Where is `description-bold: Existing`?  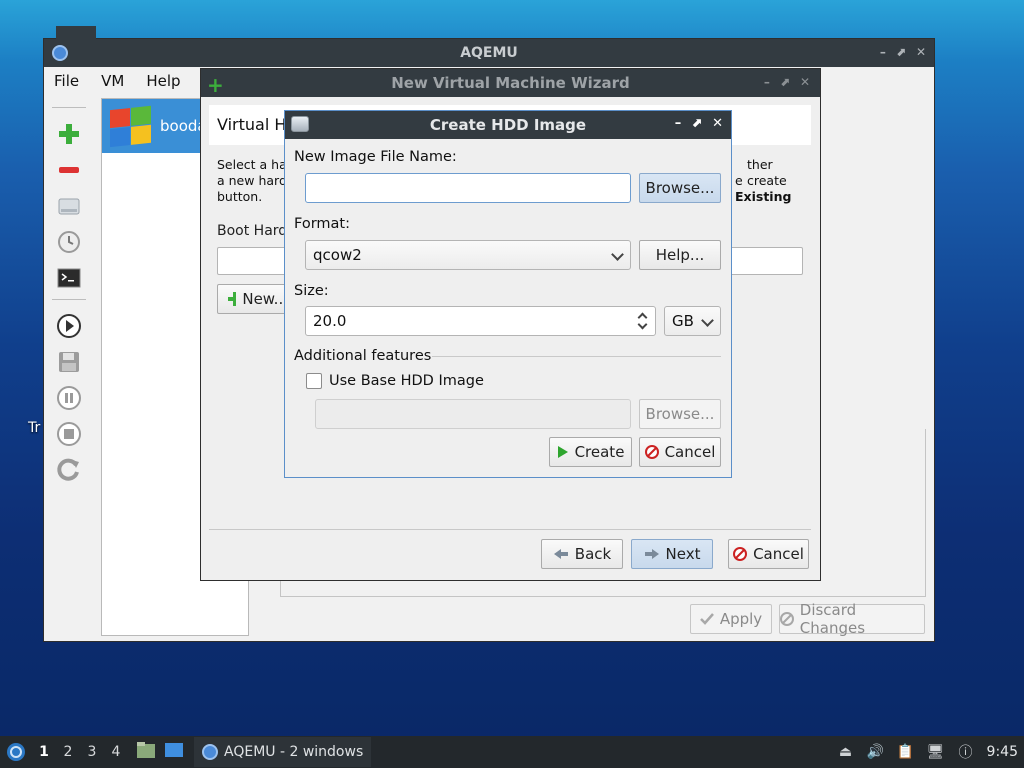 description-bold: Existing is located at coordinates (763, 196).